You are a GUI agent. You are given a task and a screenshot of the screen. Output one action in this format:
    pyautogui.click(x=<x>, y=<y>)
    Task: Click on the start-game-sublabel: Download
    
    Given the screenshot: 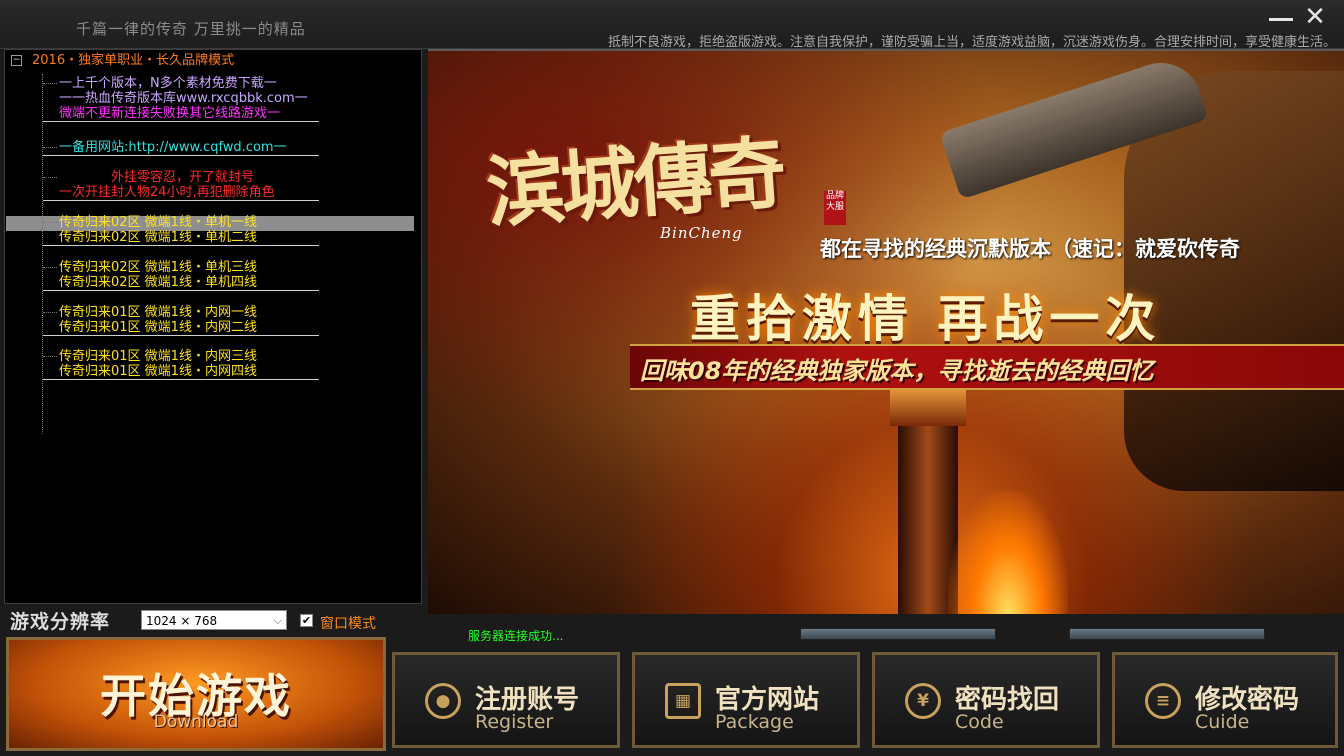 What is the action you would take?
    pyautogui.click(x=196, y=722)
    